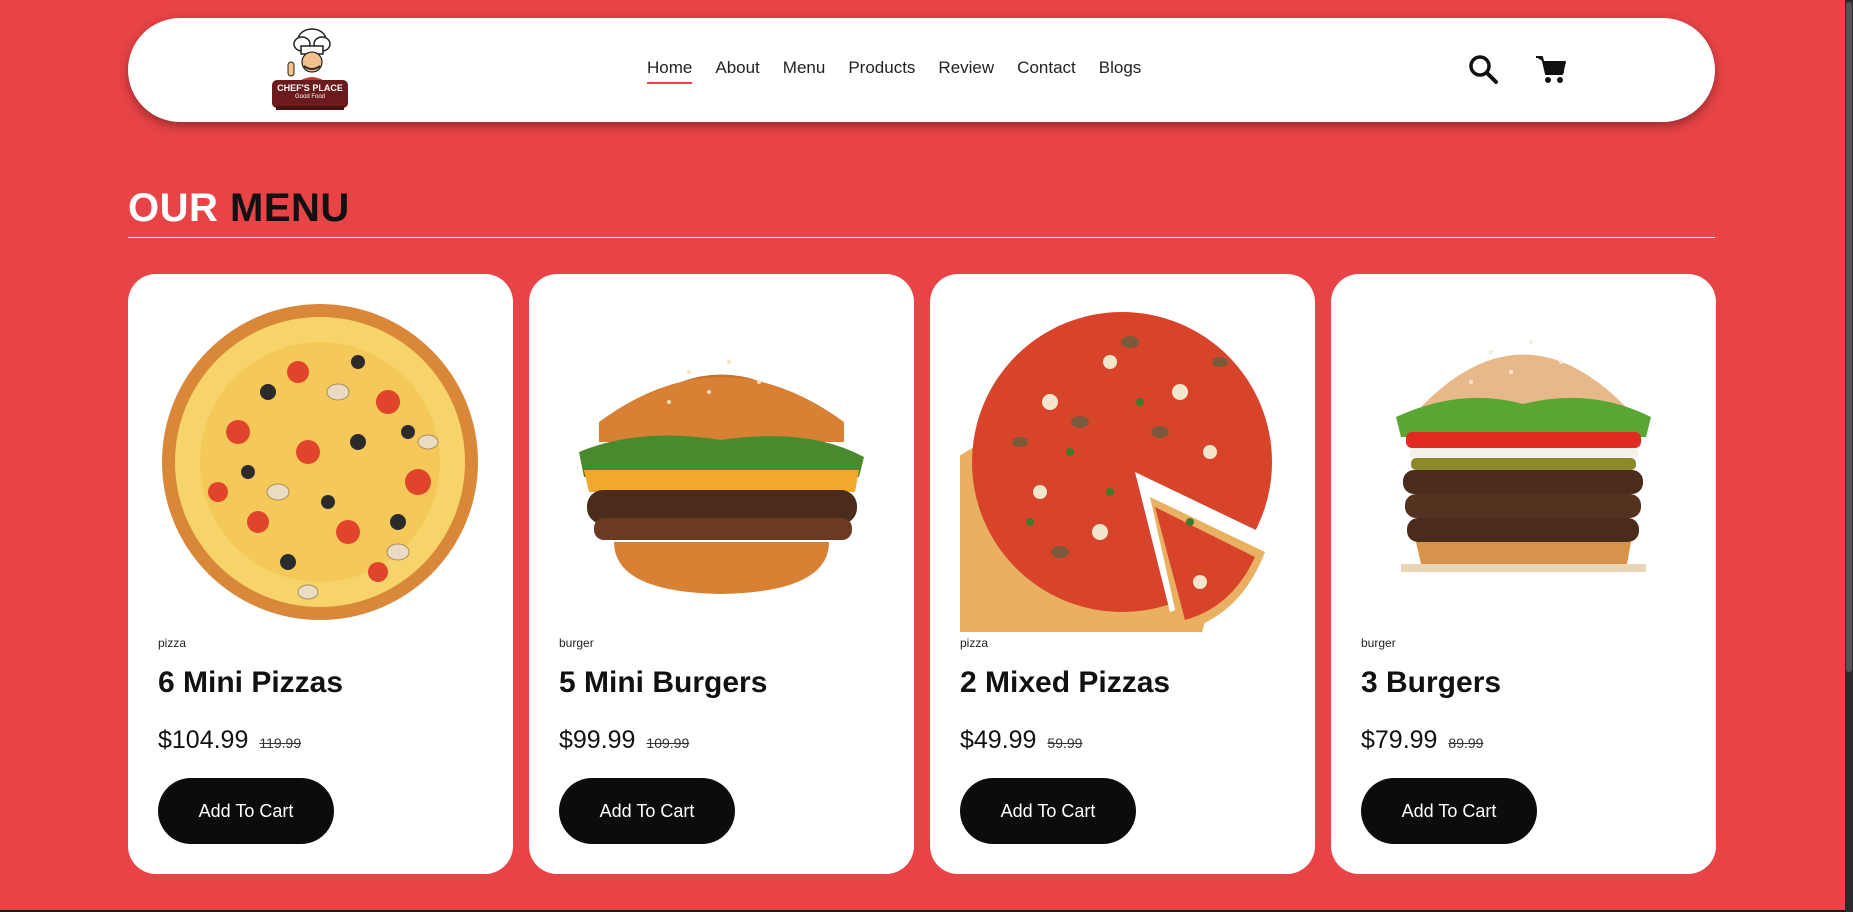 The width and height of the screenshot is (1853, 912). I want to click on nav-home: Home, so click(670, 71).